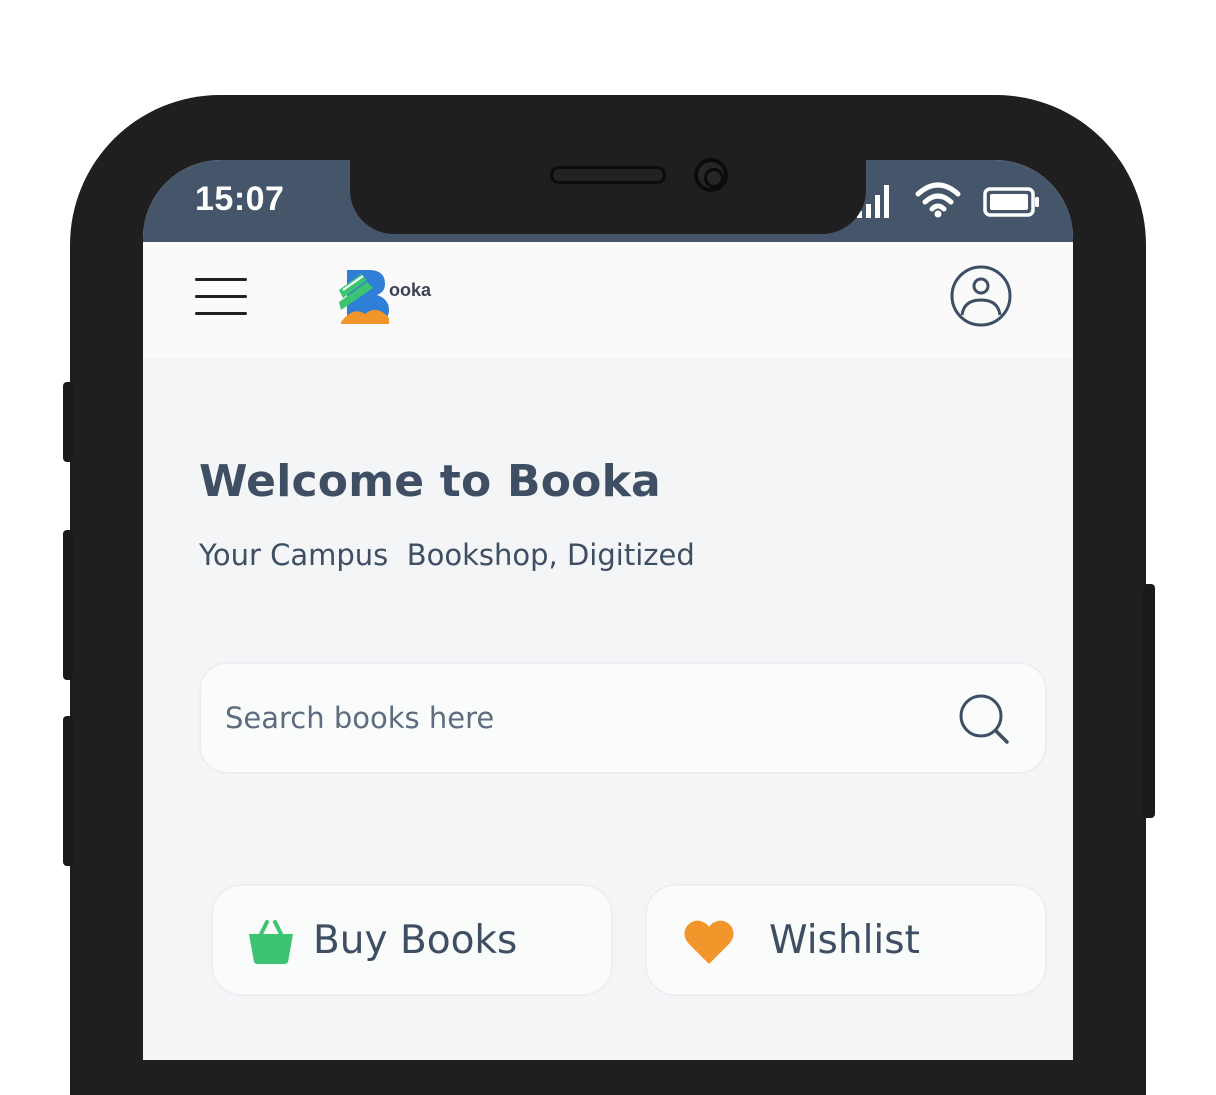 This screenshot has width=1216, height=1095. What do you see at coordinates (608, 300) in the screenshot?
I see `app-header: ooka` at bounding box center [608, 300].